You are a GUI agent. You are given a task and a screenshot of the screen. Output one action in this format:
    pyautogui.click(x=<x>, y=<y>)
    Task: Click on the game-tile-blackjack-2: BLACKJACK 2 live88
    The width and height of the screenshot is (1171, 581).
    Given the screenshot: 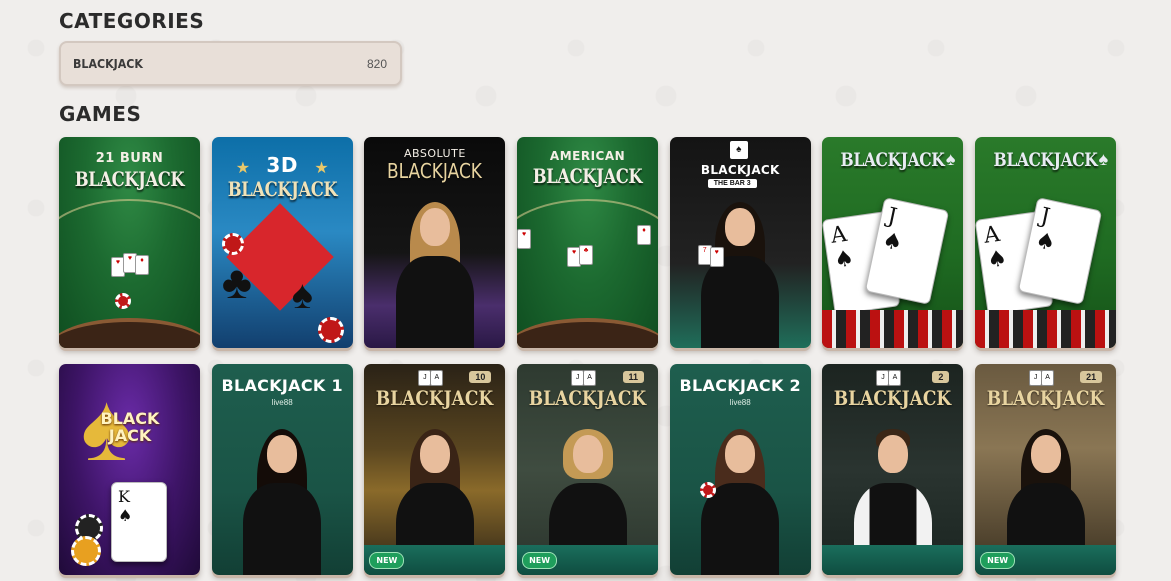 What is the action you would take?
    pyautogui.click(x=740, y=469)
    